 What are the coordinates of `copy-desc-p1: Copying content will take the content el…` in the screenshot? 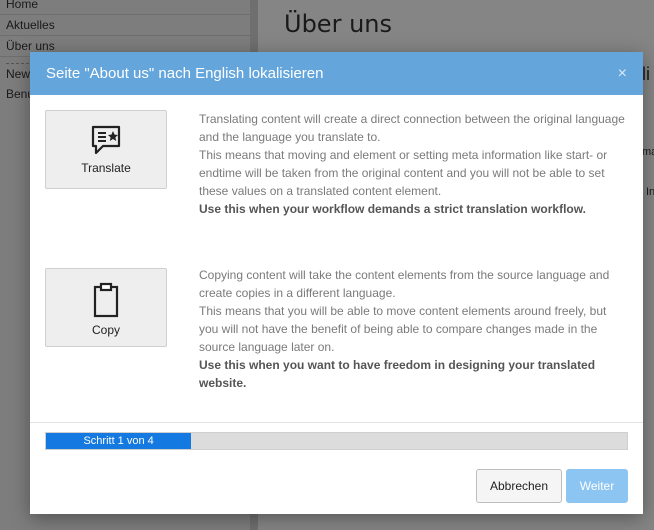 It's located at (404, 284).